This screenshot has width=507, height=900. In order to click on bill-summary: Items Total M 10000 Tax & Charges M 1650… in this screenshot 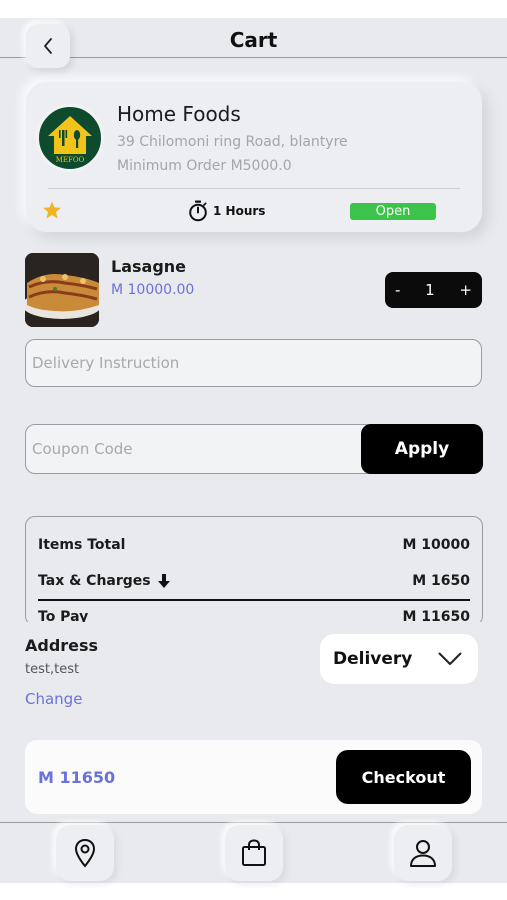, I will do `click(254, 571)`.